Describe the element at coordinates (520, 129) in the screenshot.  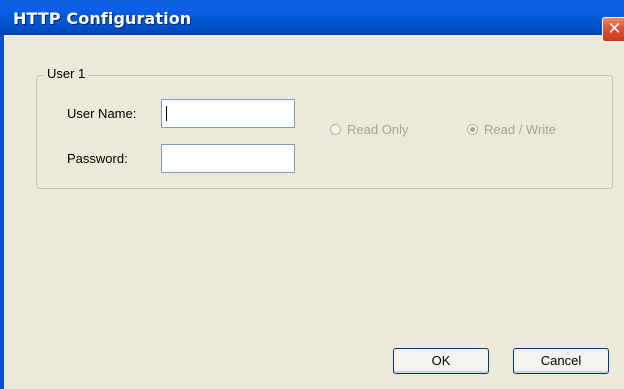
I see `read-write-label: Read / Write` at that location.